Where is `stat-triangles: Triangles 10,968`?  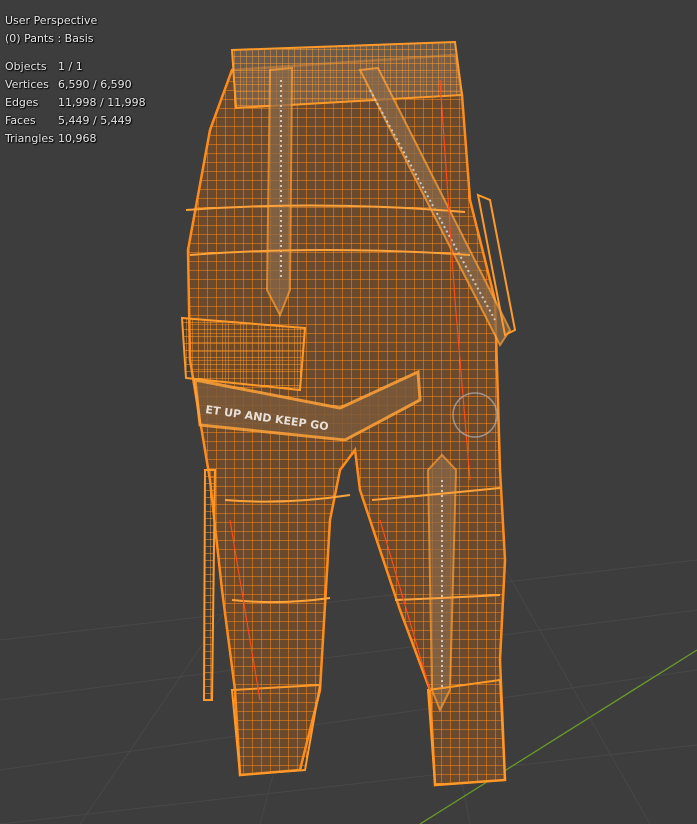
stat-triangles: Triangles 10,968 is located at coordinates (51, 138).